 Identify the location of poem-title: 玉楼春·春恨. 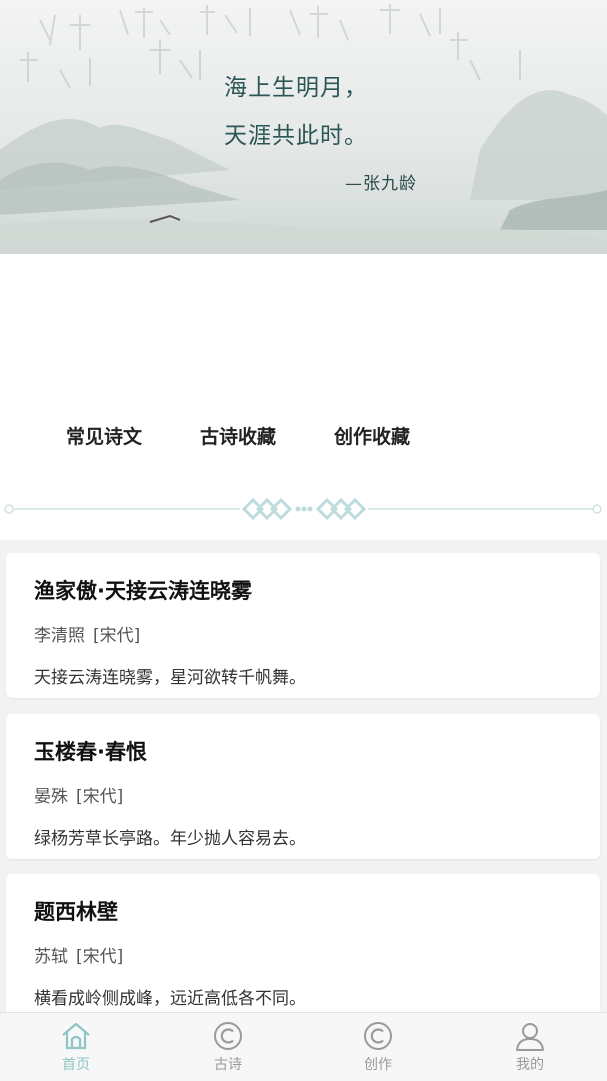
(90, 752).